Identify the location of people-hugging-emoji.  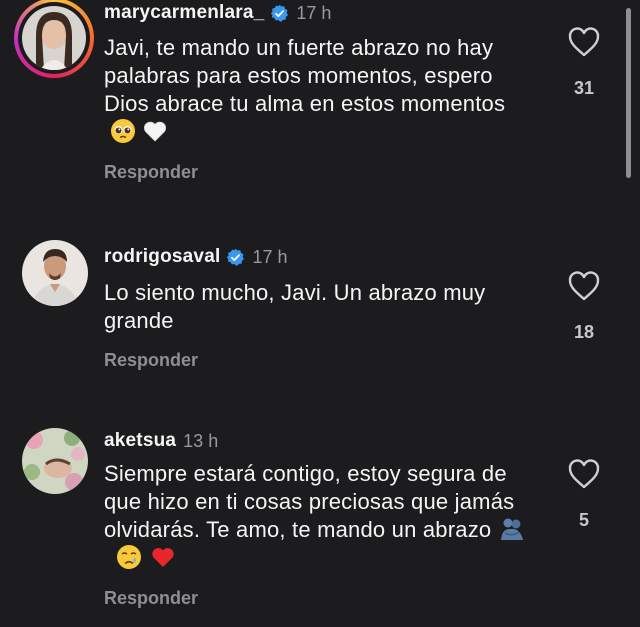
(512, 529).